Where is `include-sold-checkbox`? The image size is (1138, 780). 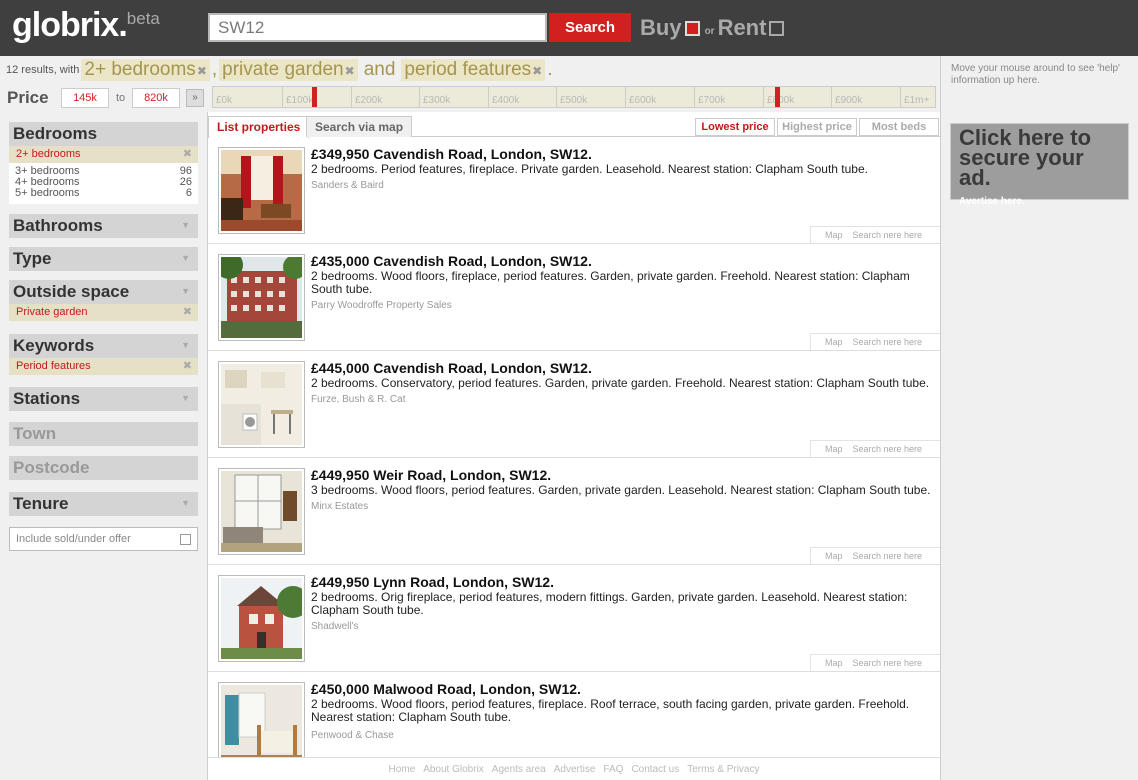
include-sold-checkbox is located at coordinates (185, 539).